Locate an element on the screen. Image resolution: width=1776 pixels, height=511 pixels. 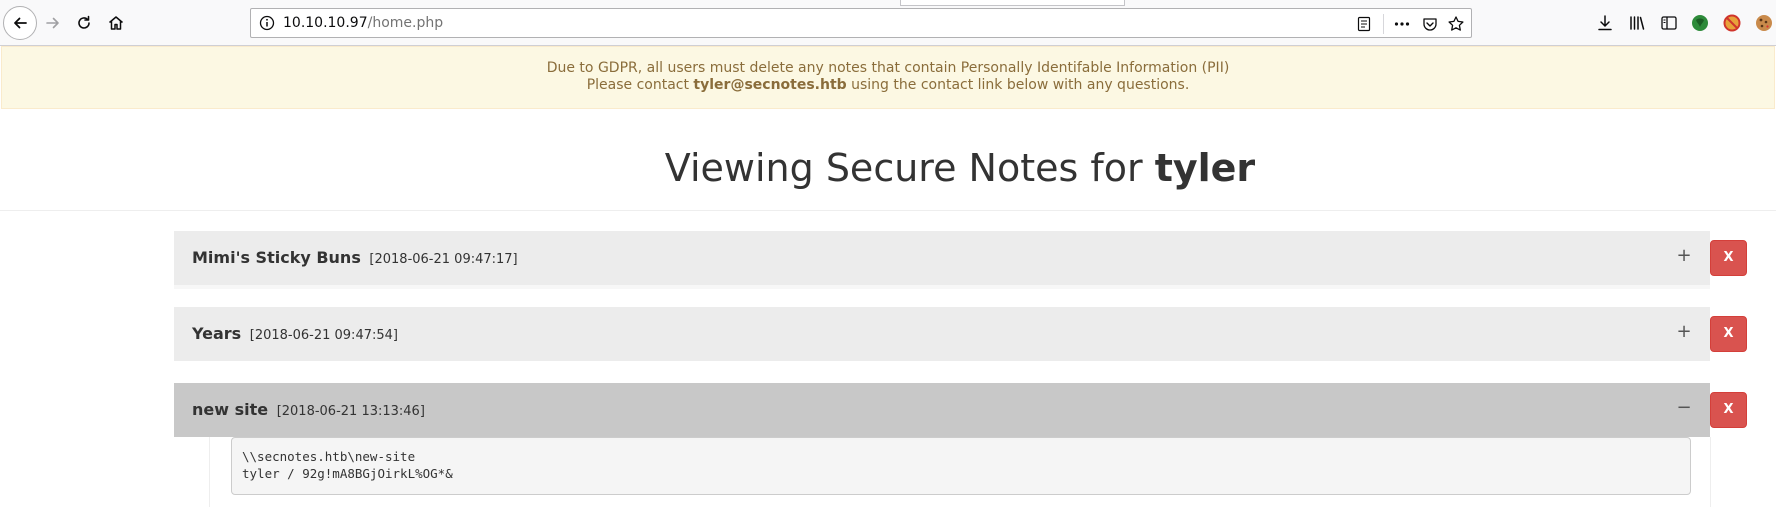
tab-edge is located at coordinates (1012, 3).